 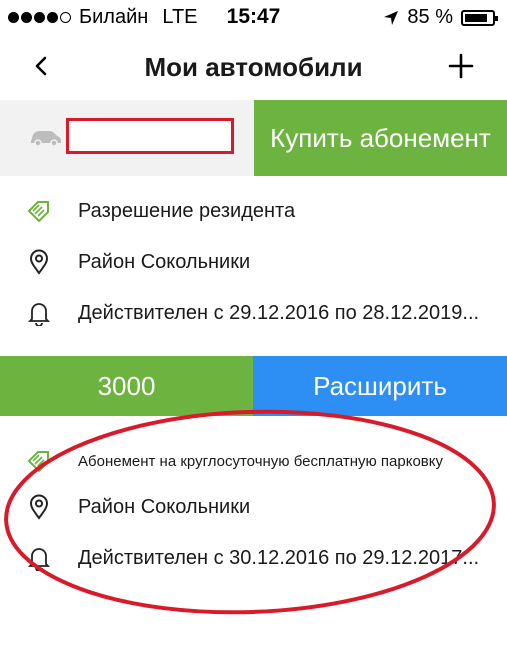 What do you see at coordinates (253, 262) in the screenshot?
I see `permit-district-row: Район Сокольники` at bounding box center [253, 262].